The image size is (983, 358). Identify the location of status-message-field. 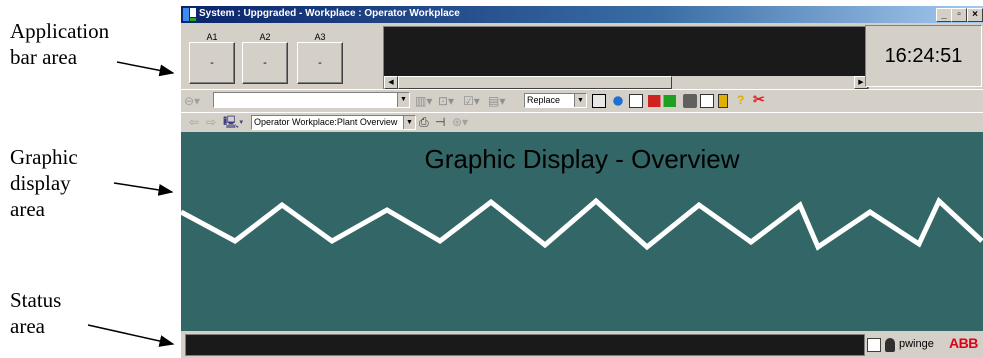
(525, 345).